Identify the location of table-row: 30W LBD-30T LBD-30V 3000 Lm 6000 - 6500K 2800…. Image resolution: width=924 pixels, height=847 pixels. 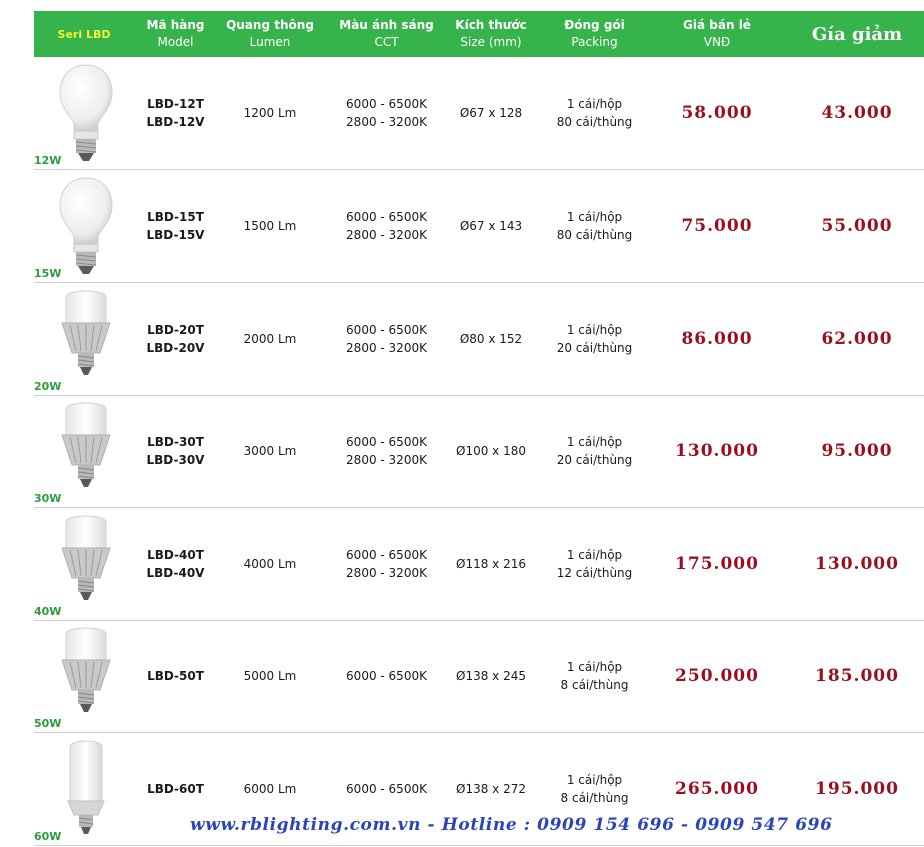
(479, 451).